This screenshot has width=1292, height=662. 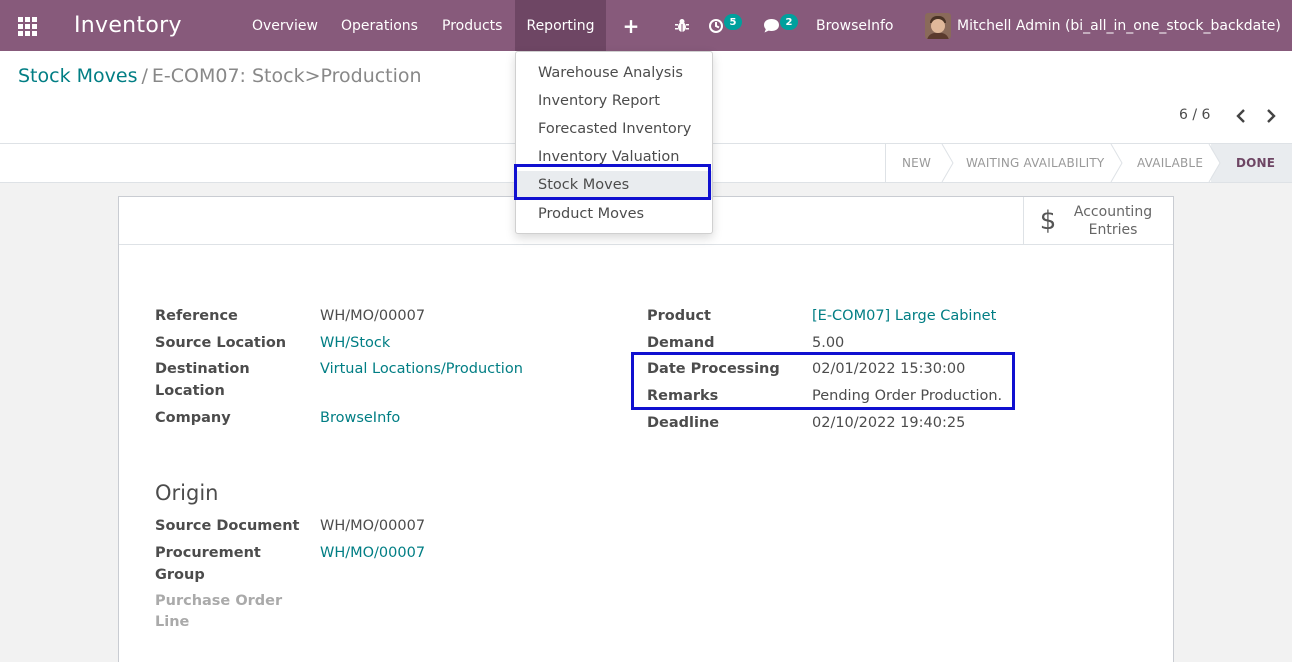 What do you see at coordinates (373, 316) in the screenshot?
I see `reference-value: WH/MO/00007` at bounding box center [373, 316].